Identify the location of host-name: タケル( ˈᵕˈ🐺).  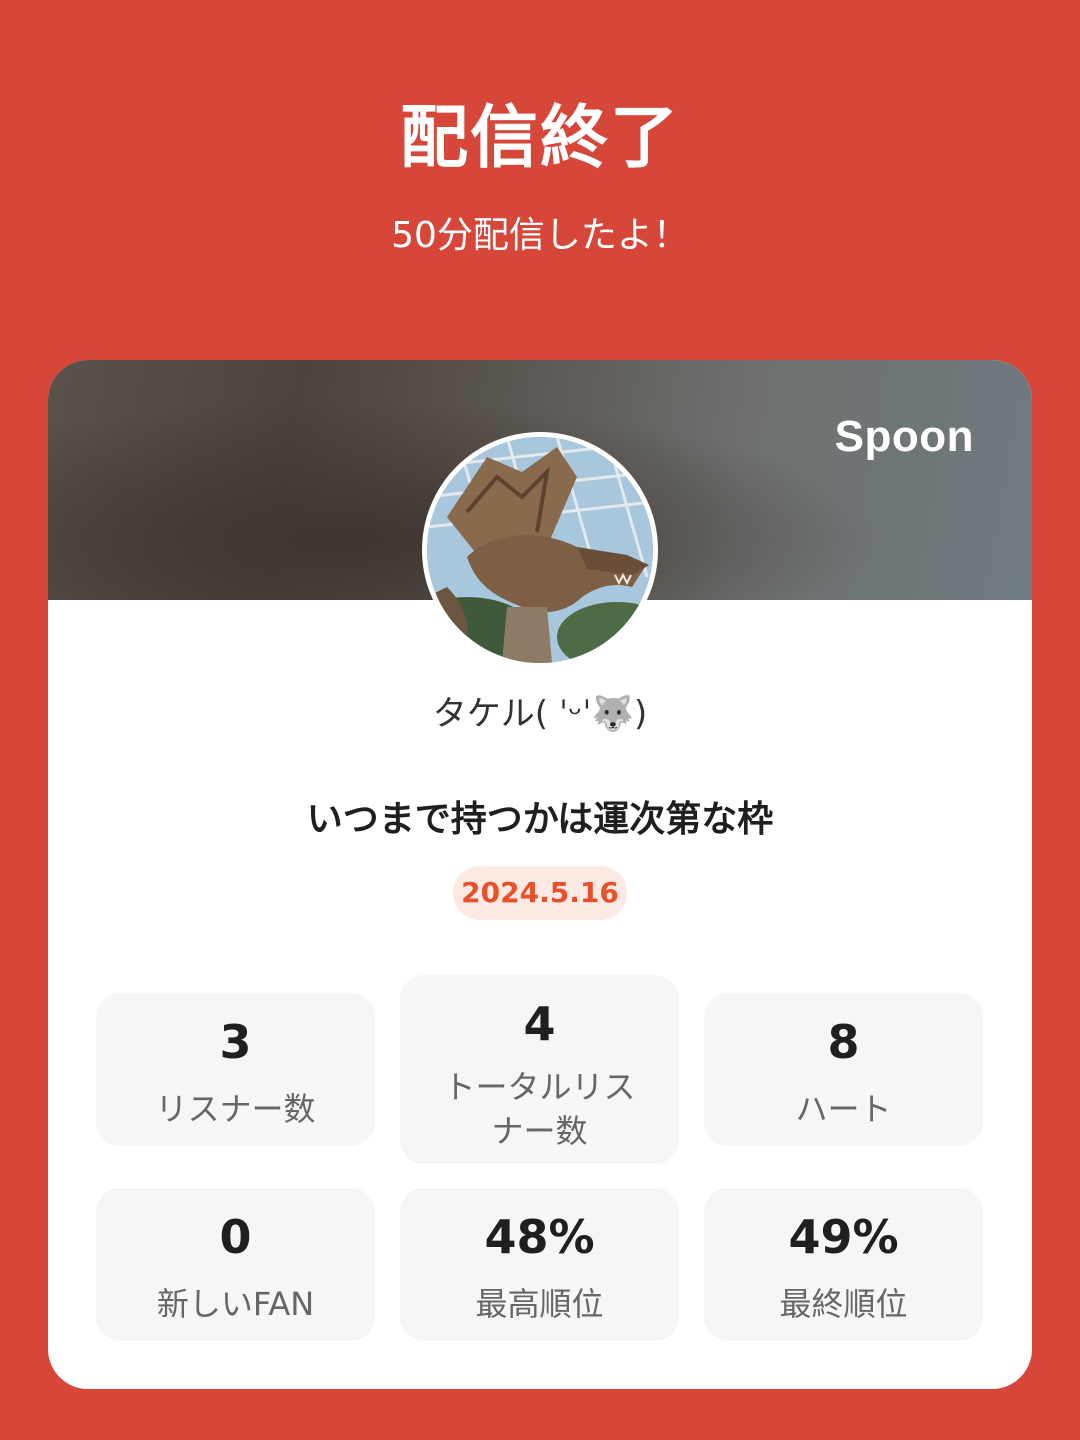
(540, 714).